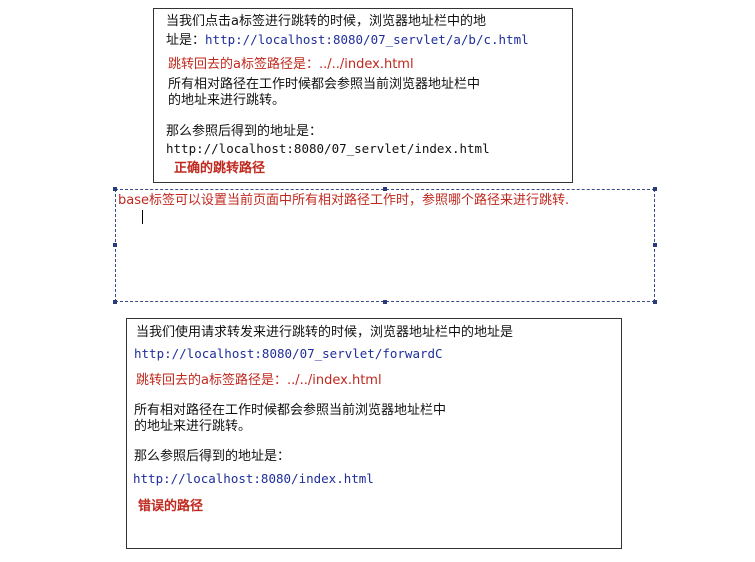 The image size is (755, 562). Describe the element at coordinates (290, 410) in the screenshot. I see `bottom-box-note-line-1: 所有相对路径在工作时候都会参照当前浏览器地址栏中` at that location.